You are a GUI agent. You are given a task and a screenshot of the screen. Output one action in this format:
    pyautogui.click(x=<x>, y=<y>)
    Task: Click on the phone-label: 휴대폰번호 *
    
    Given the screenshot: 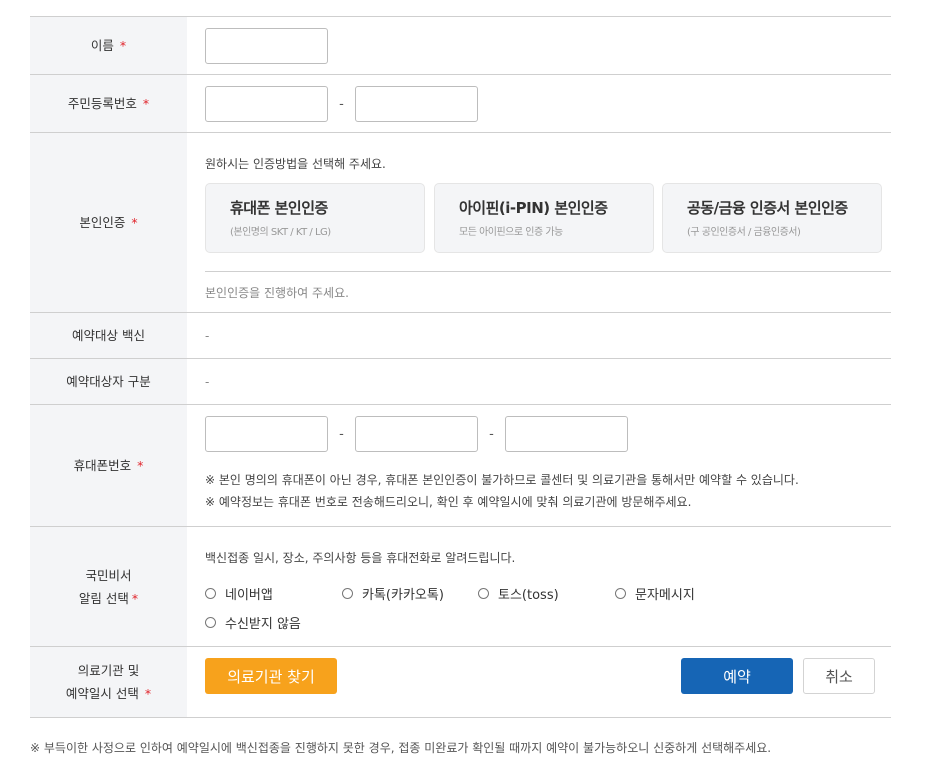 What is the action you would take?
    pyautogui.click(x=108, y=465)
    